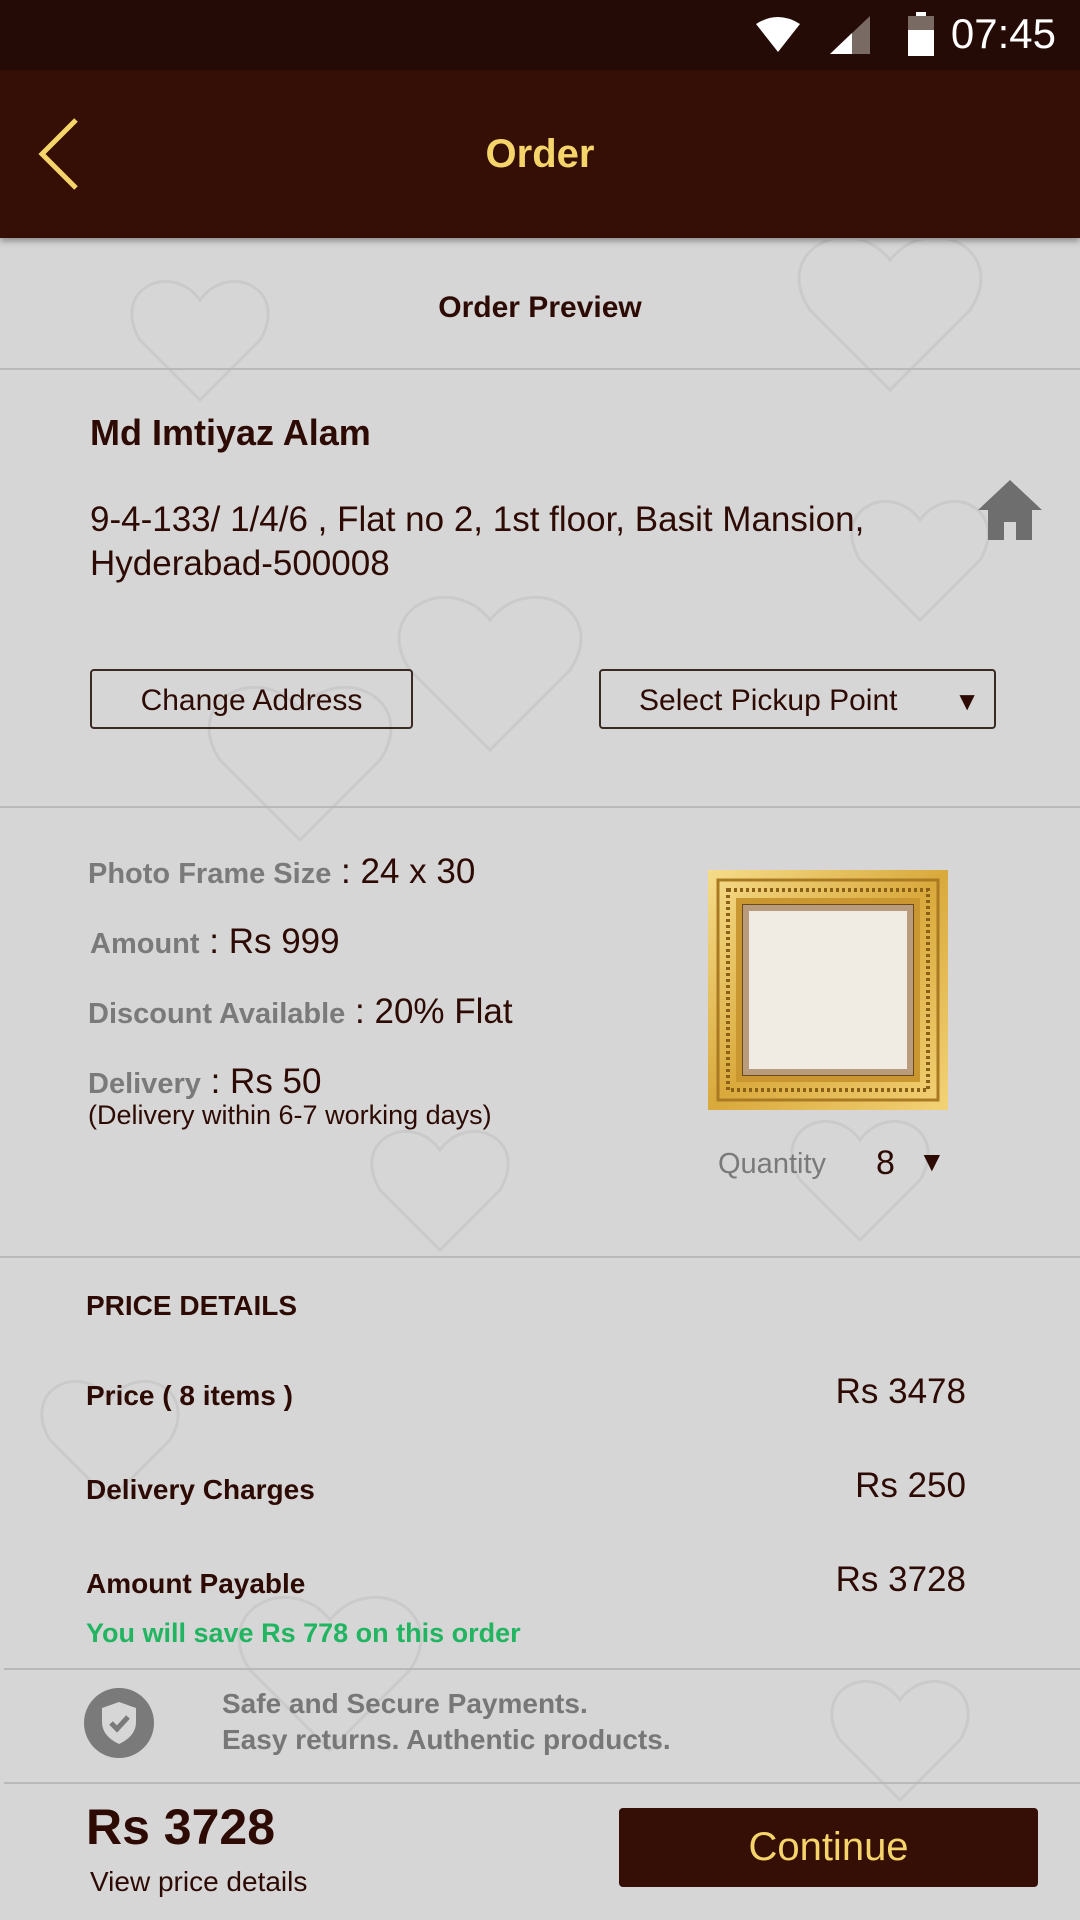  What do you see at coordinates (144, 1084) in the screenshot?
I see `delivery-label: Delivery` at bounding box center [144, 1084].